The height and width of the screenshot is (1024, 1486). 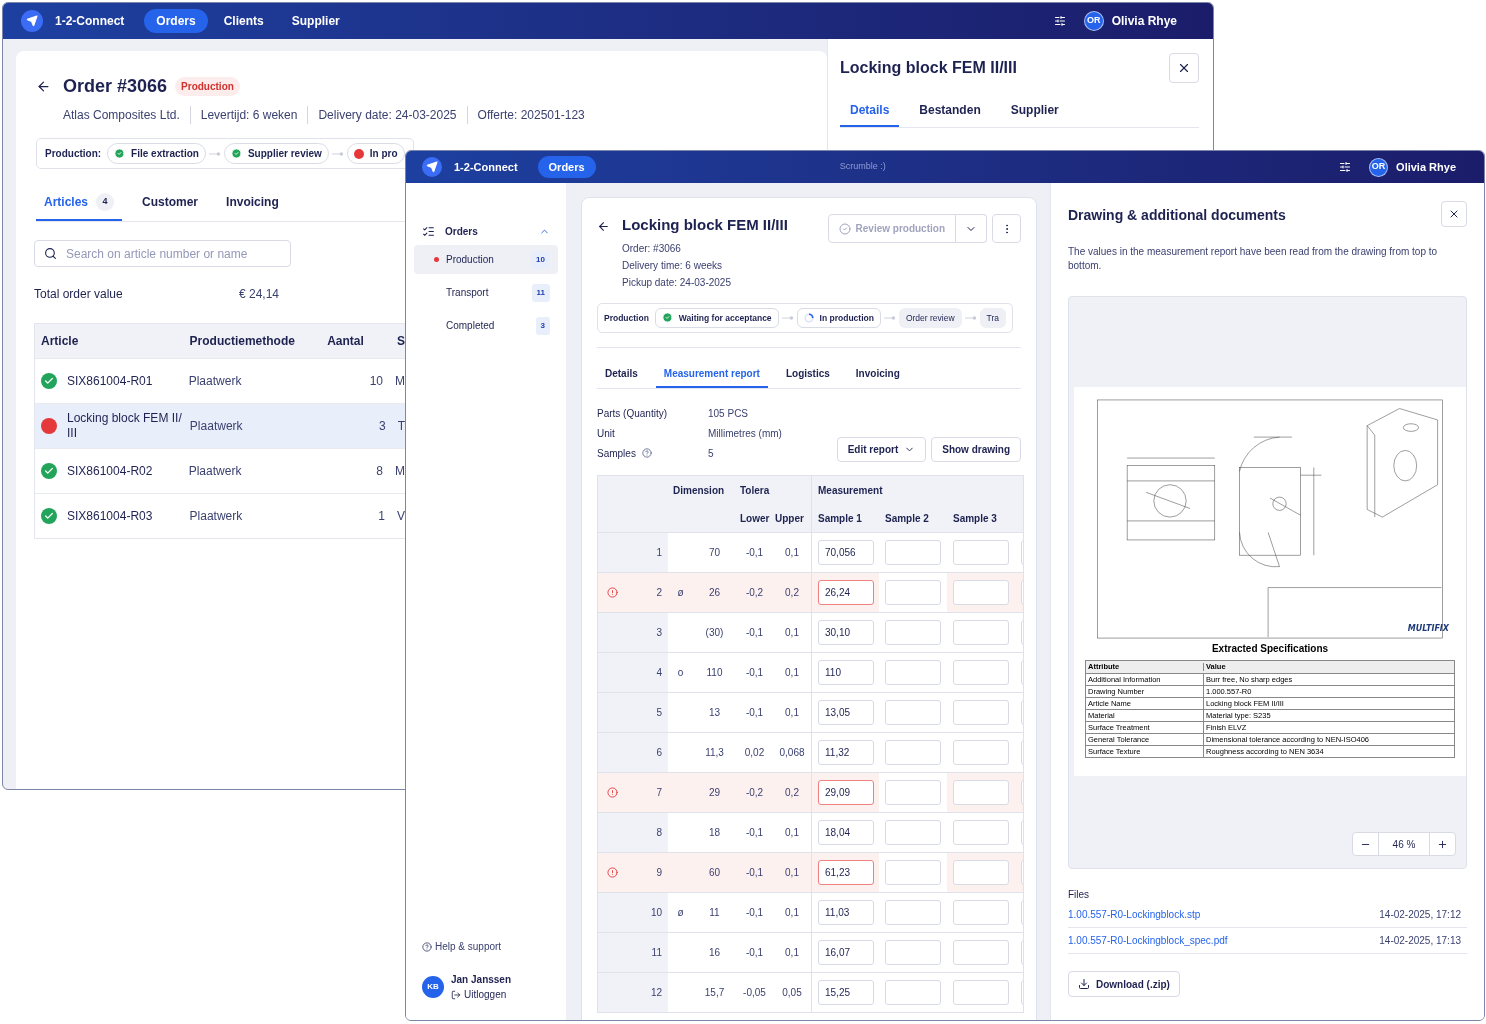 What do you see at coordinates (807, 377) in the screenshot?
I see `tab: Logistics` at bounding box center [807, 377].